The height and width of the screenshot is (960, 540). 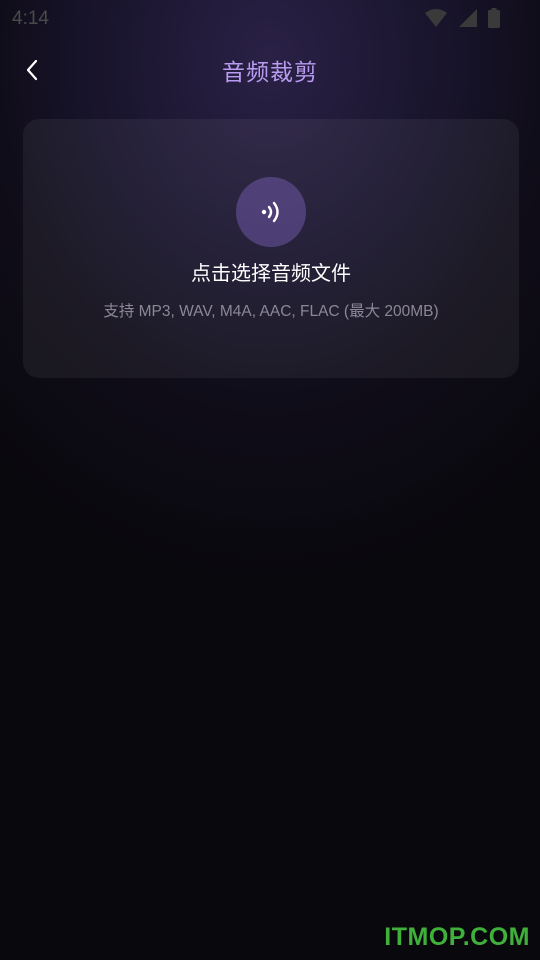 I want to click on page-title: 音频裁剪, so click(x=270, y=73).